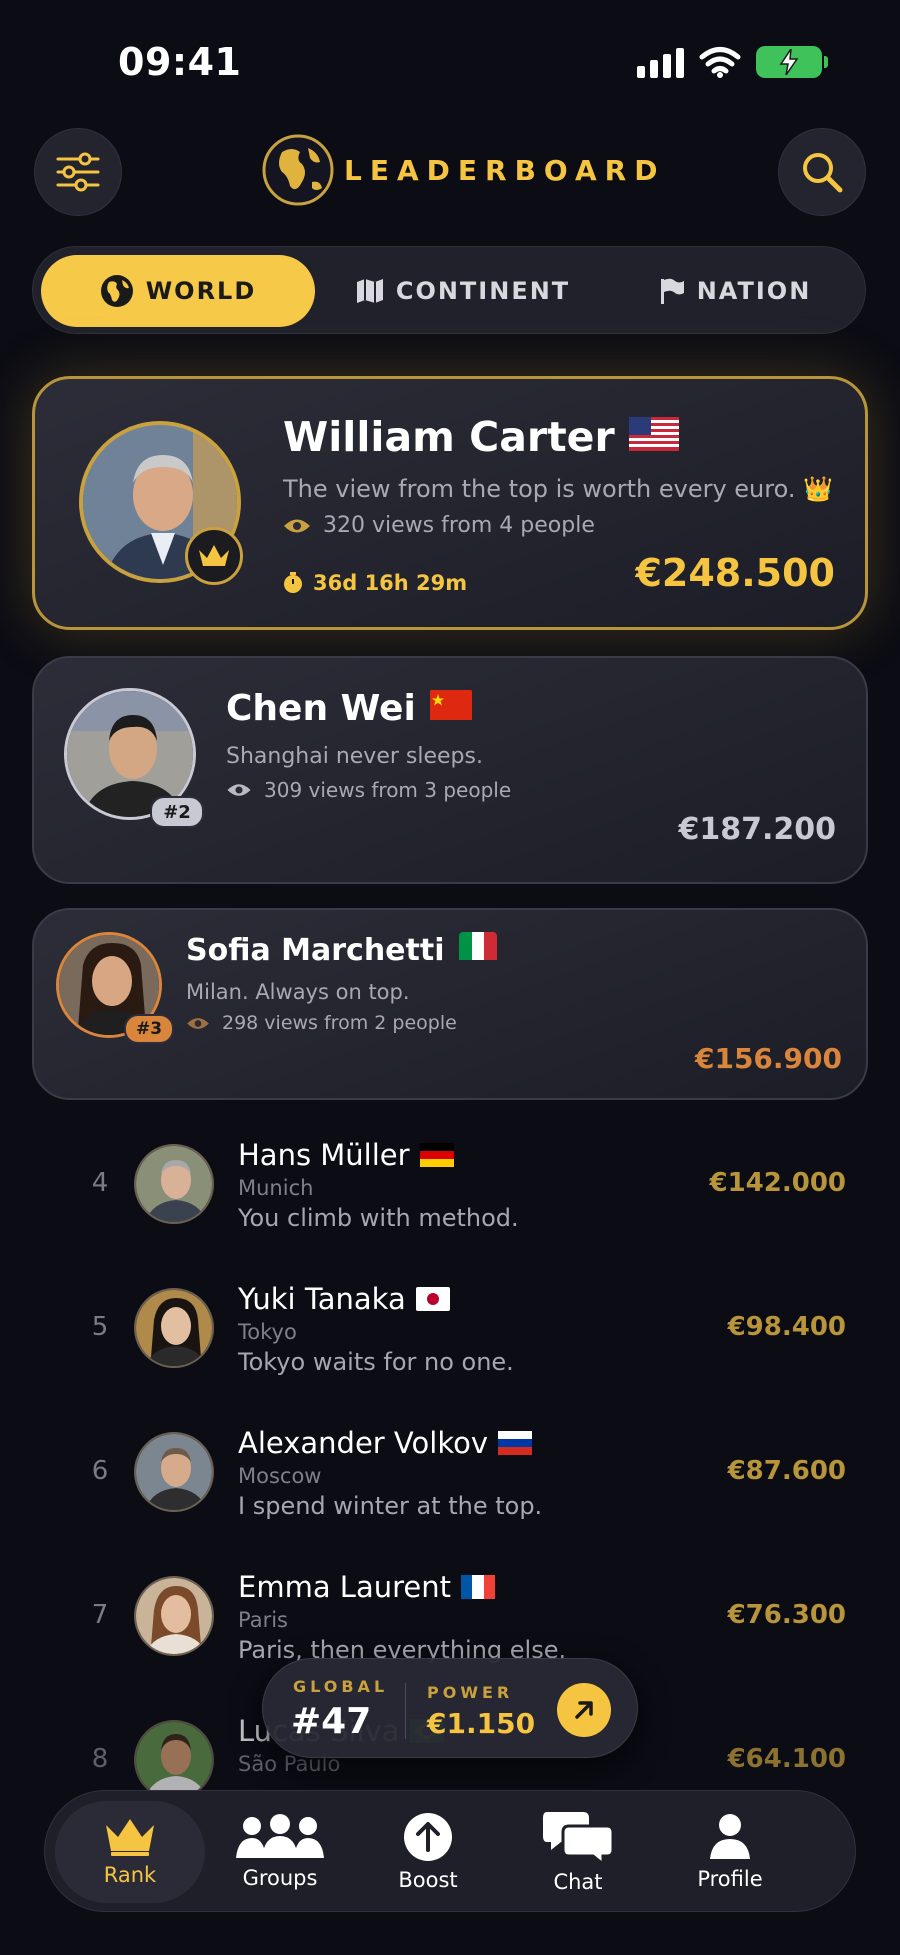  I want to click on row-amount: €76.300, so click(786, 1615).